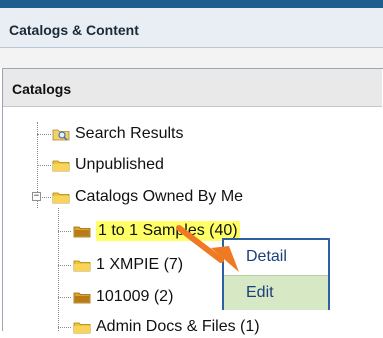 This screenshot has width=383, height=338. Describe the element at coordinates (61, 135) in the screenshot. I see `search-folder-icon` at that location.